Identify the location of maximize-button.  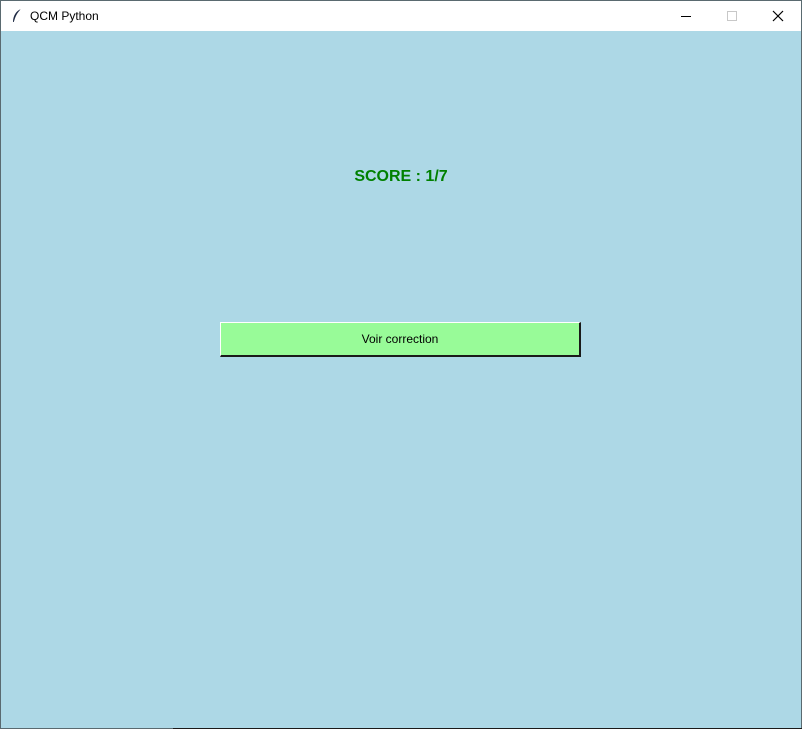
(732, 16).